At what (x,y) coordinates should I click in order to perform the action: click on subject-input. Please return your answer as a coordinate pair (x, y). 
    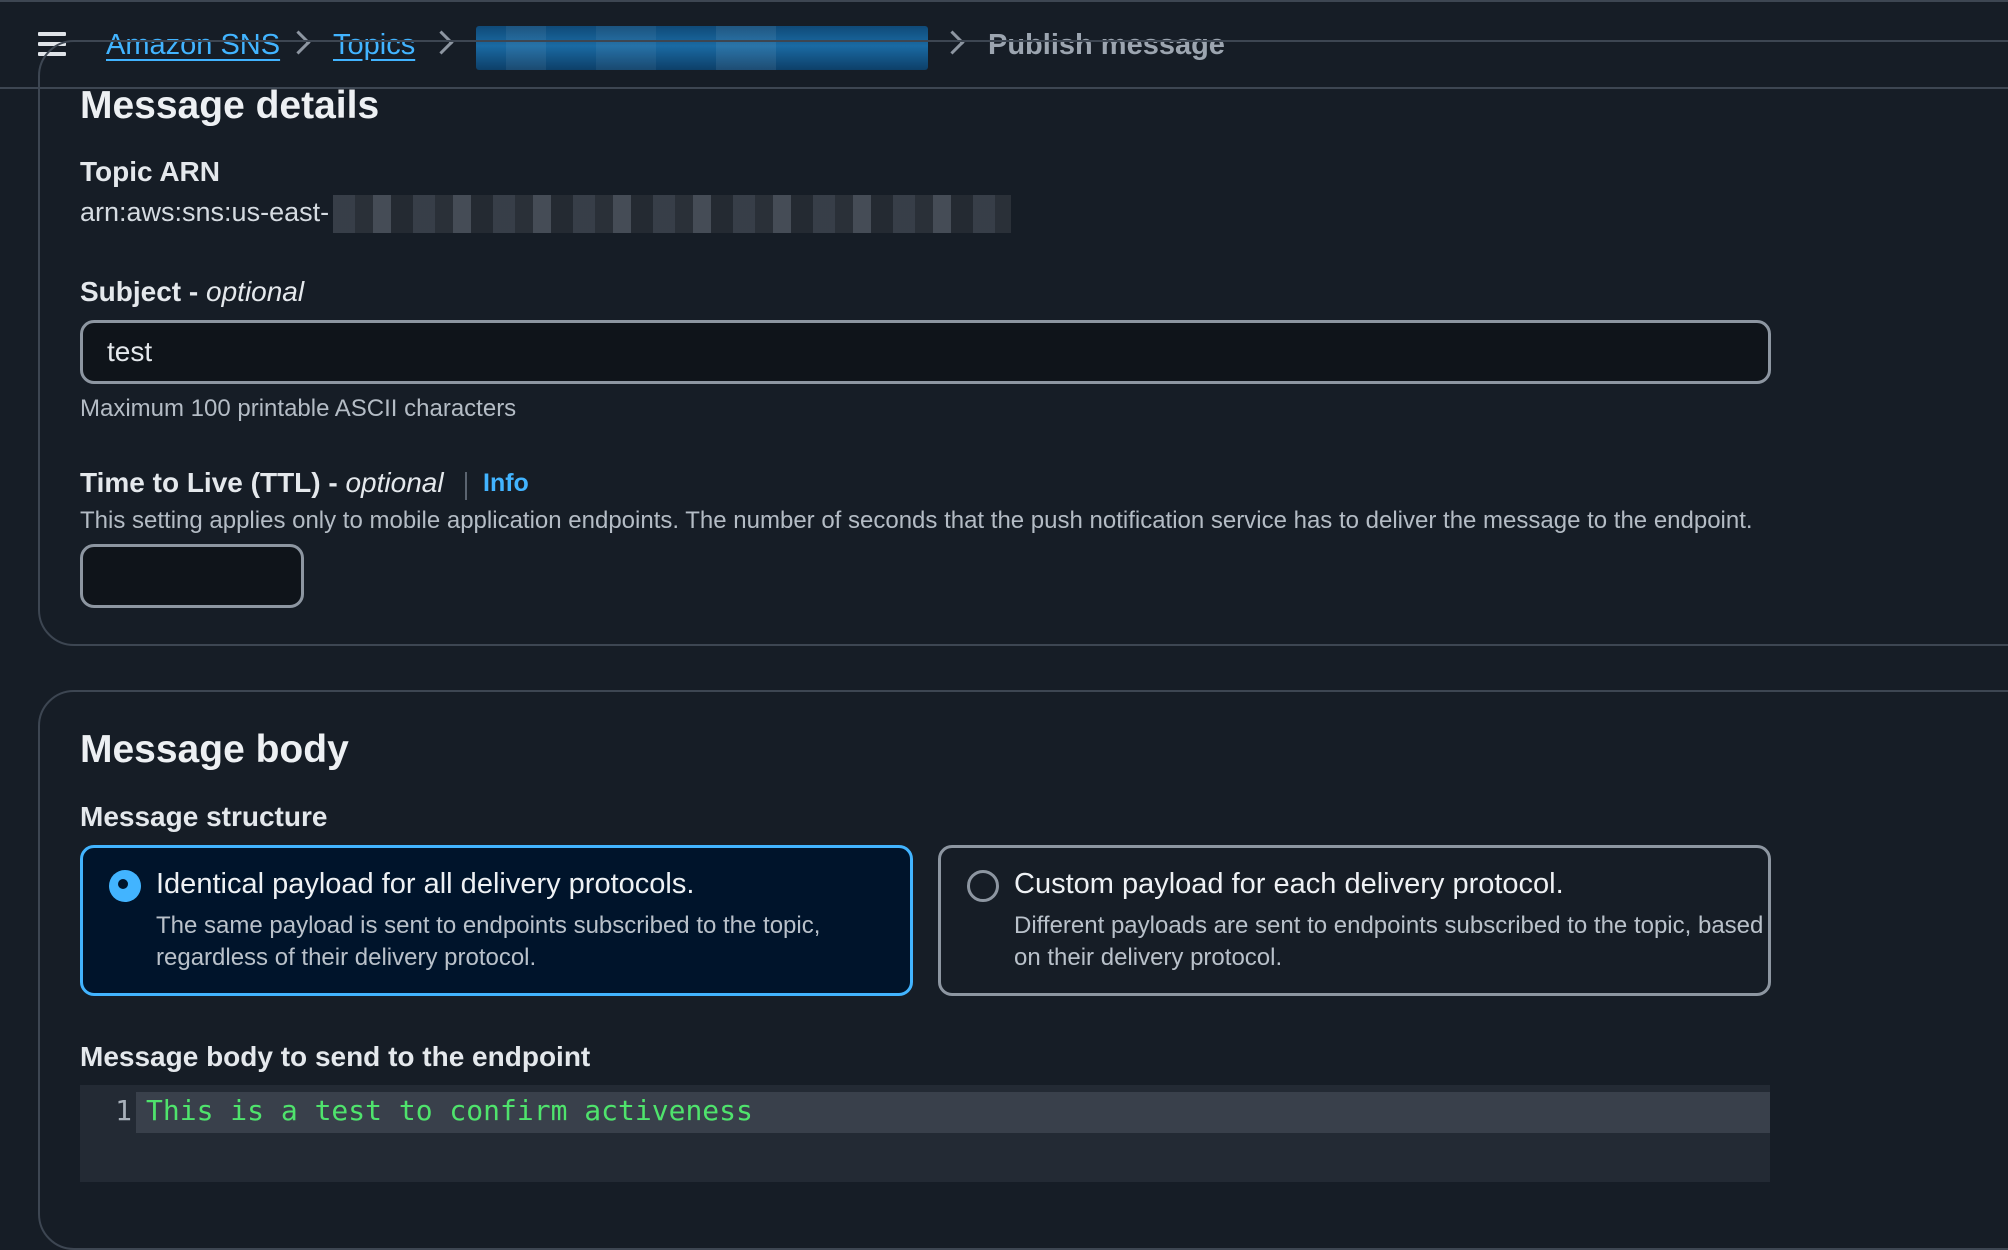
    Looking at the image, I should click on (925, 352).